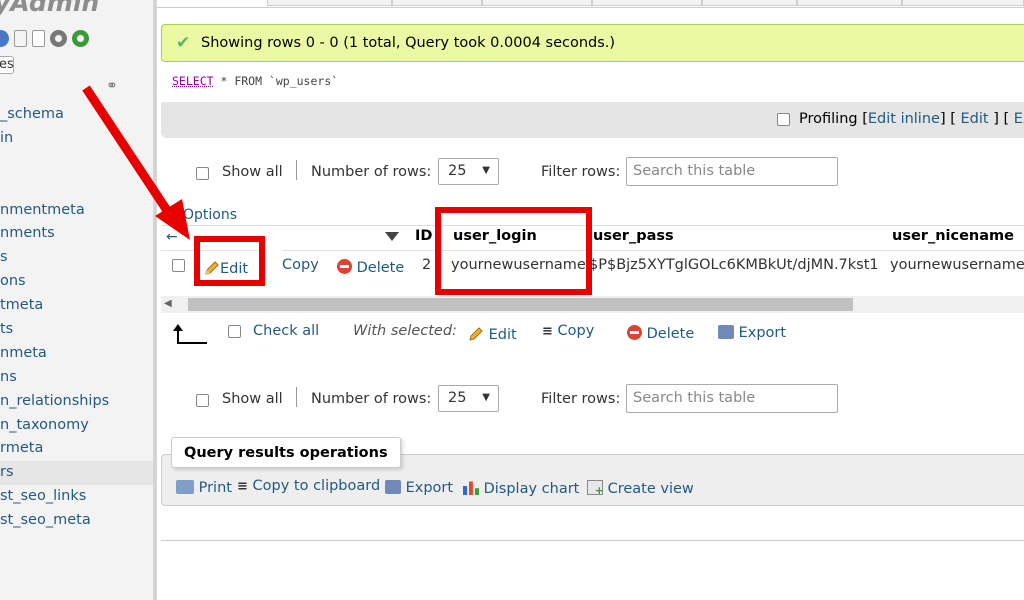 This screenshot has width=1024, height=600. What do you see at coordinates (76, 473) in the screenshot?
I see `sidebar-item-active: rs` at bounding box center [76, 473].